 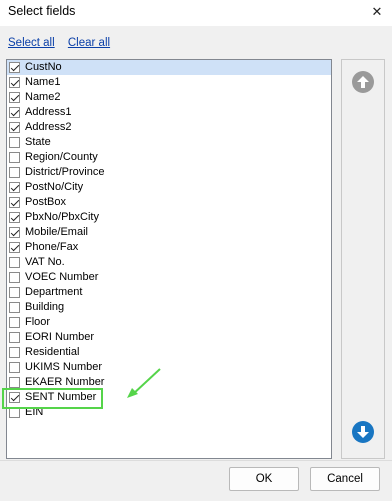 I want to click on field-item: VOEC Number, so click(x=169, y=277).